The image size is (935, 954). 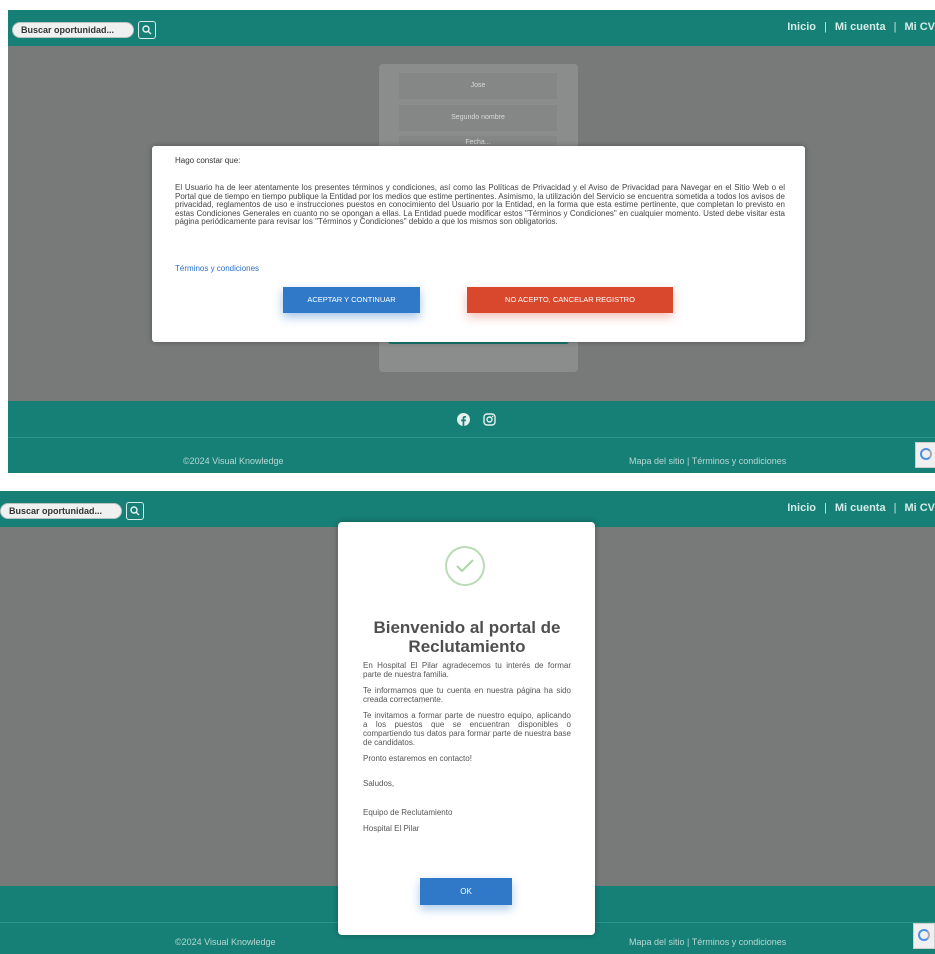 What do you see at coordinates (465, 566) in the screenshot?
I see `check-icon` at bounding box center [465, 566].